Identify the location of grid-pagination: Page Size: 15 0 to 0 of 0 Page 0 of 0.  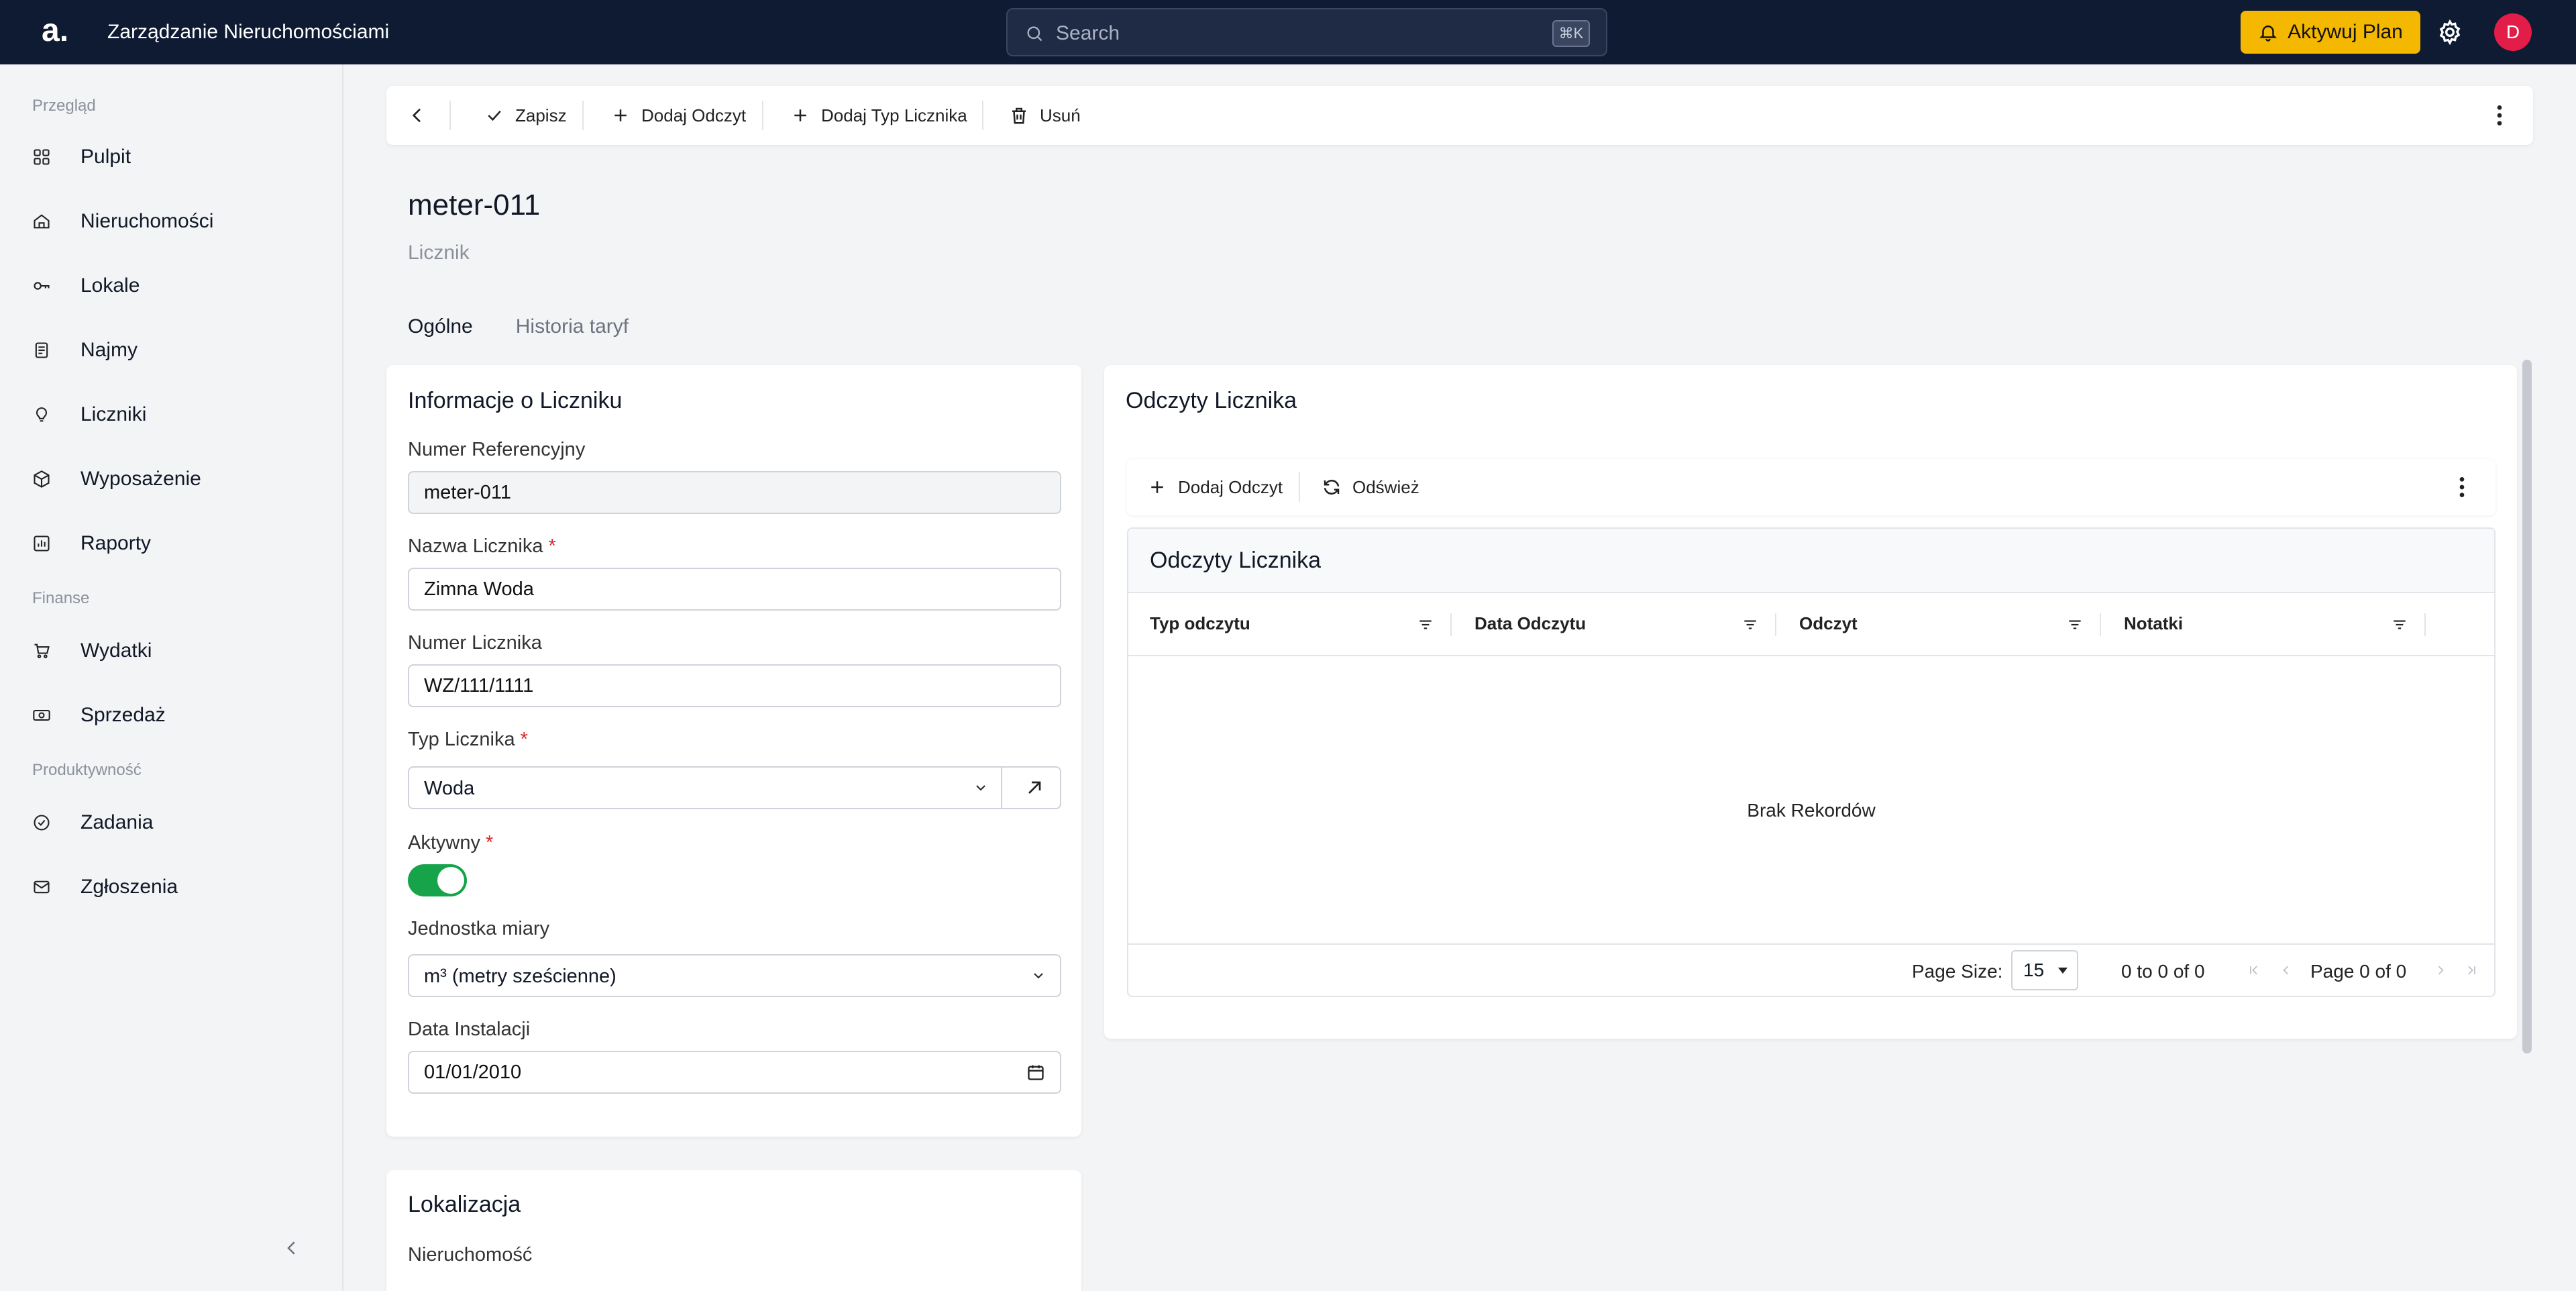
(1811, 970).